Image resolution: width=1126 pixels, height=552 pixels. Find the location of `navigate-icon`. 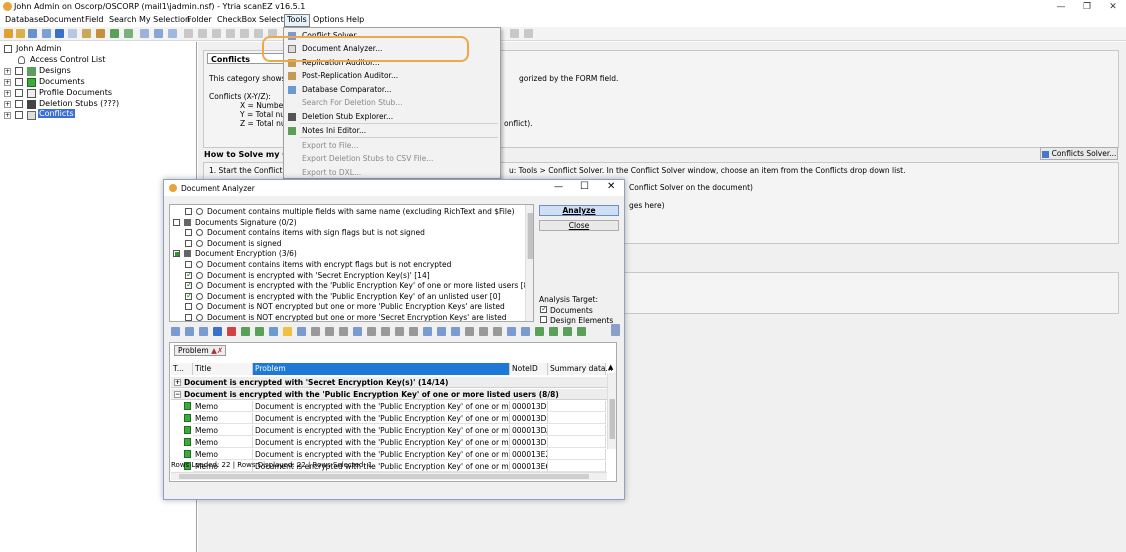

navigate-icon is located at coordinates (46, 33).